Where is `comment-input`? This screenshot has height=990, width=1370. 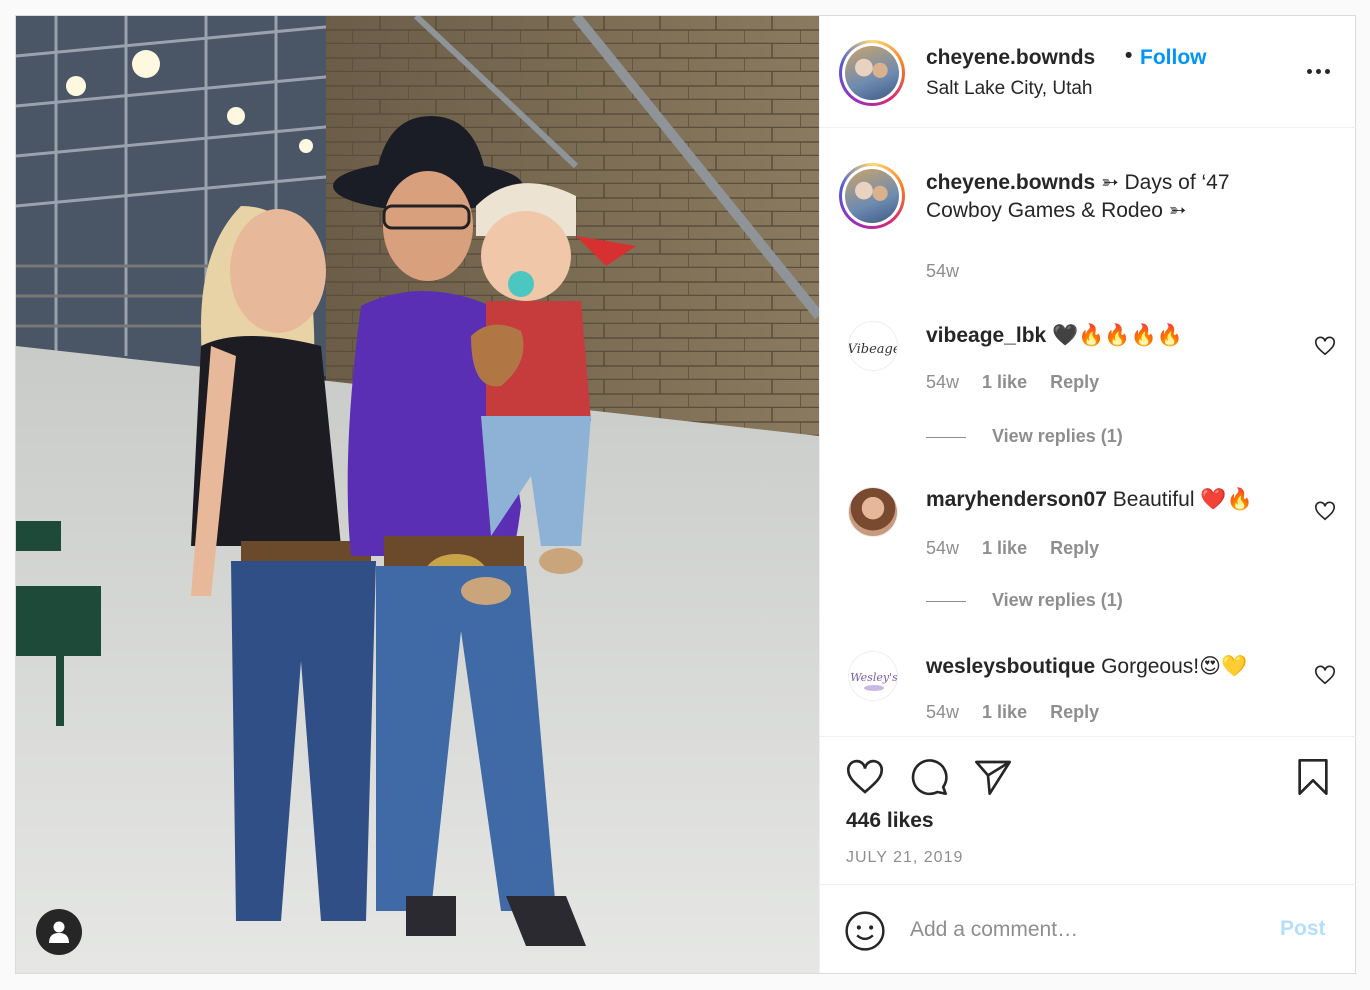 comment-input is located at coordinates (1080, 930).